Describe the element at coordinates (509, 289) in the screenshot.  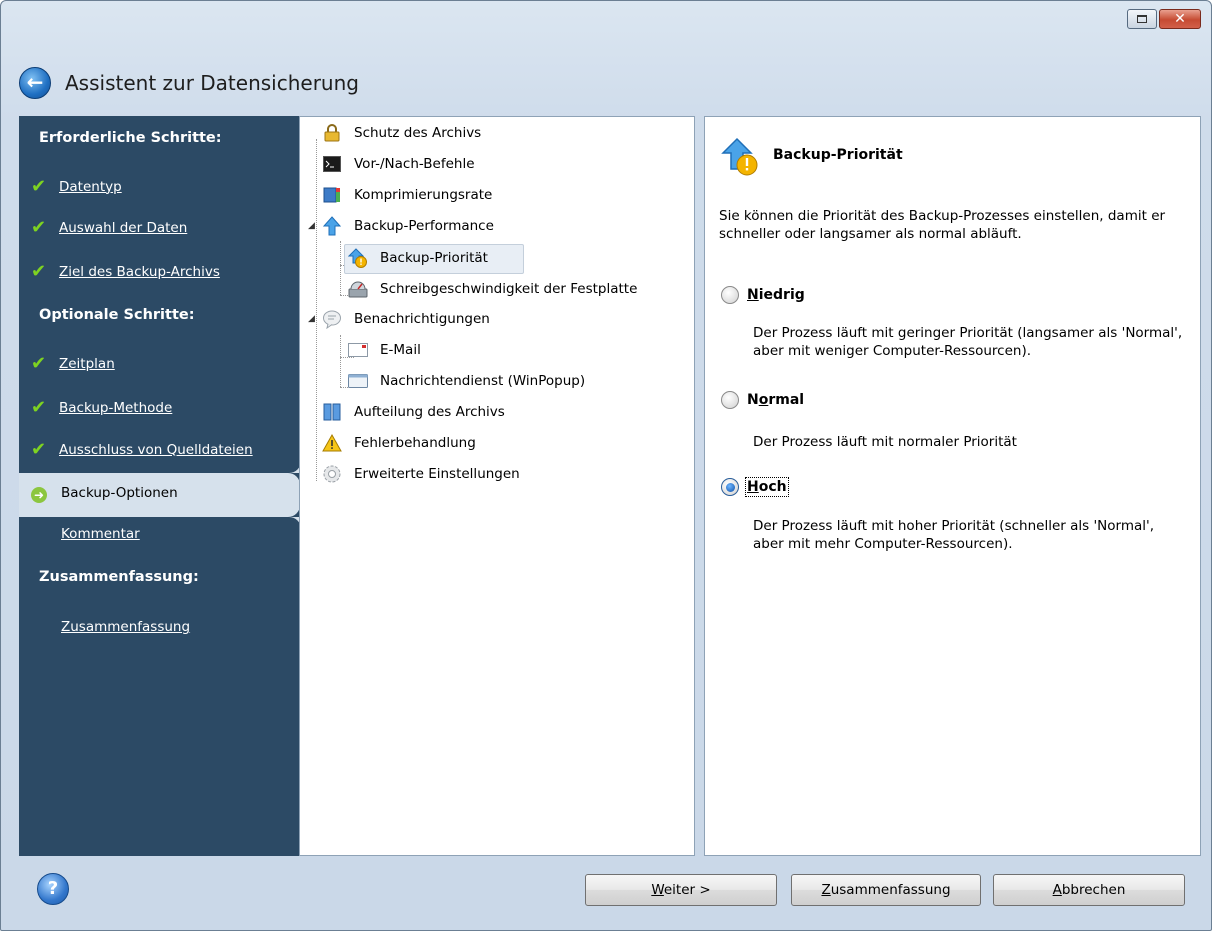
I see `tree-item-label: Schreibgeschwindigkeit der Festplatte` at that location.